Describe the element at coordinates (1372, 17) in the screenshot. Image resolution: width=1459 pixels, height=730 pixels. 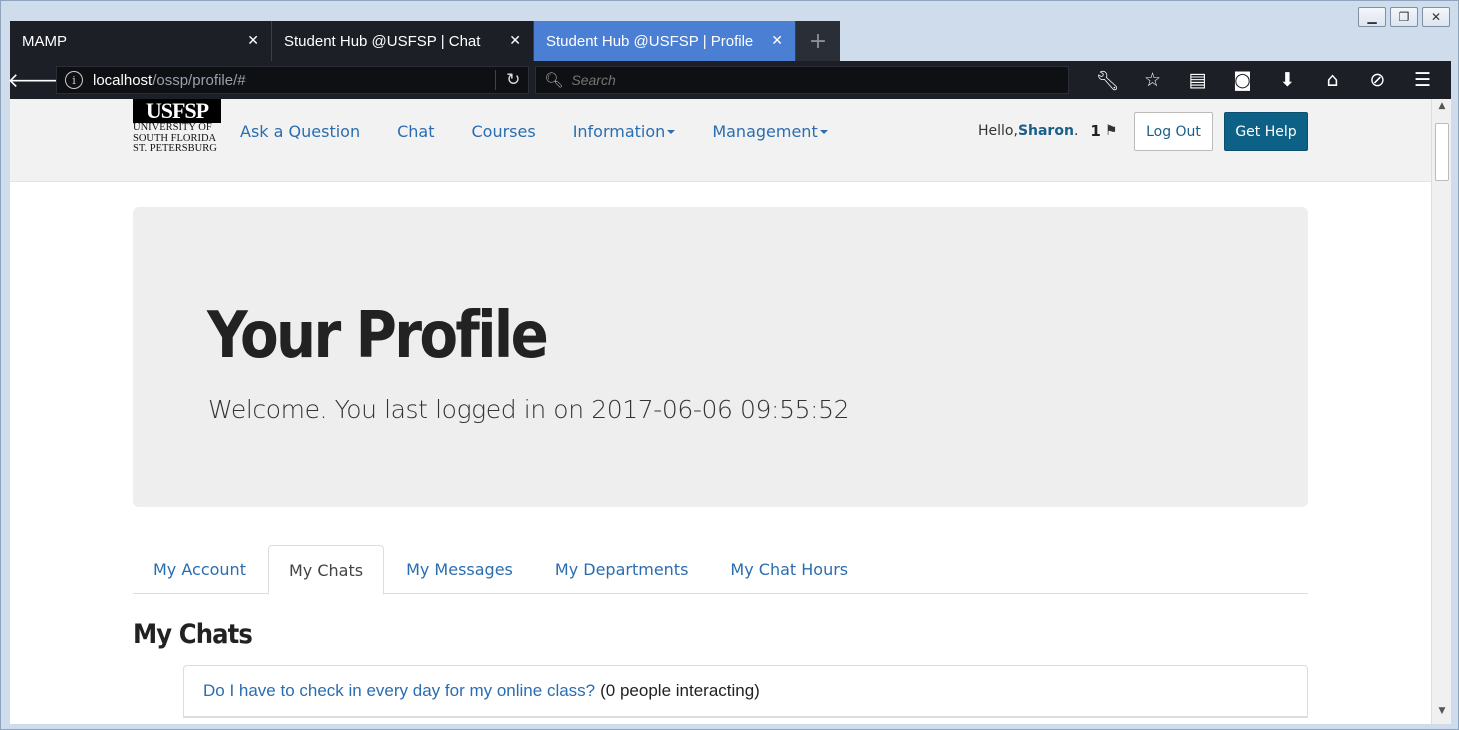
I see `minimize-button: ▁` at that location.